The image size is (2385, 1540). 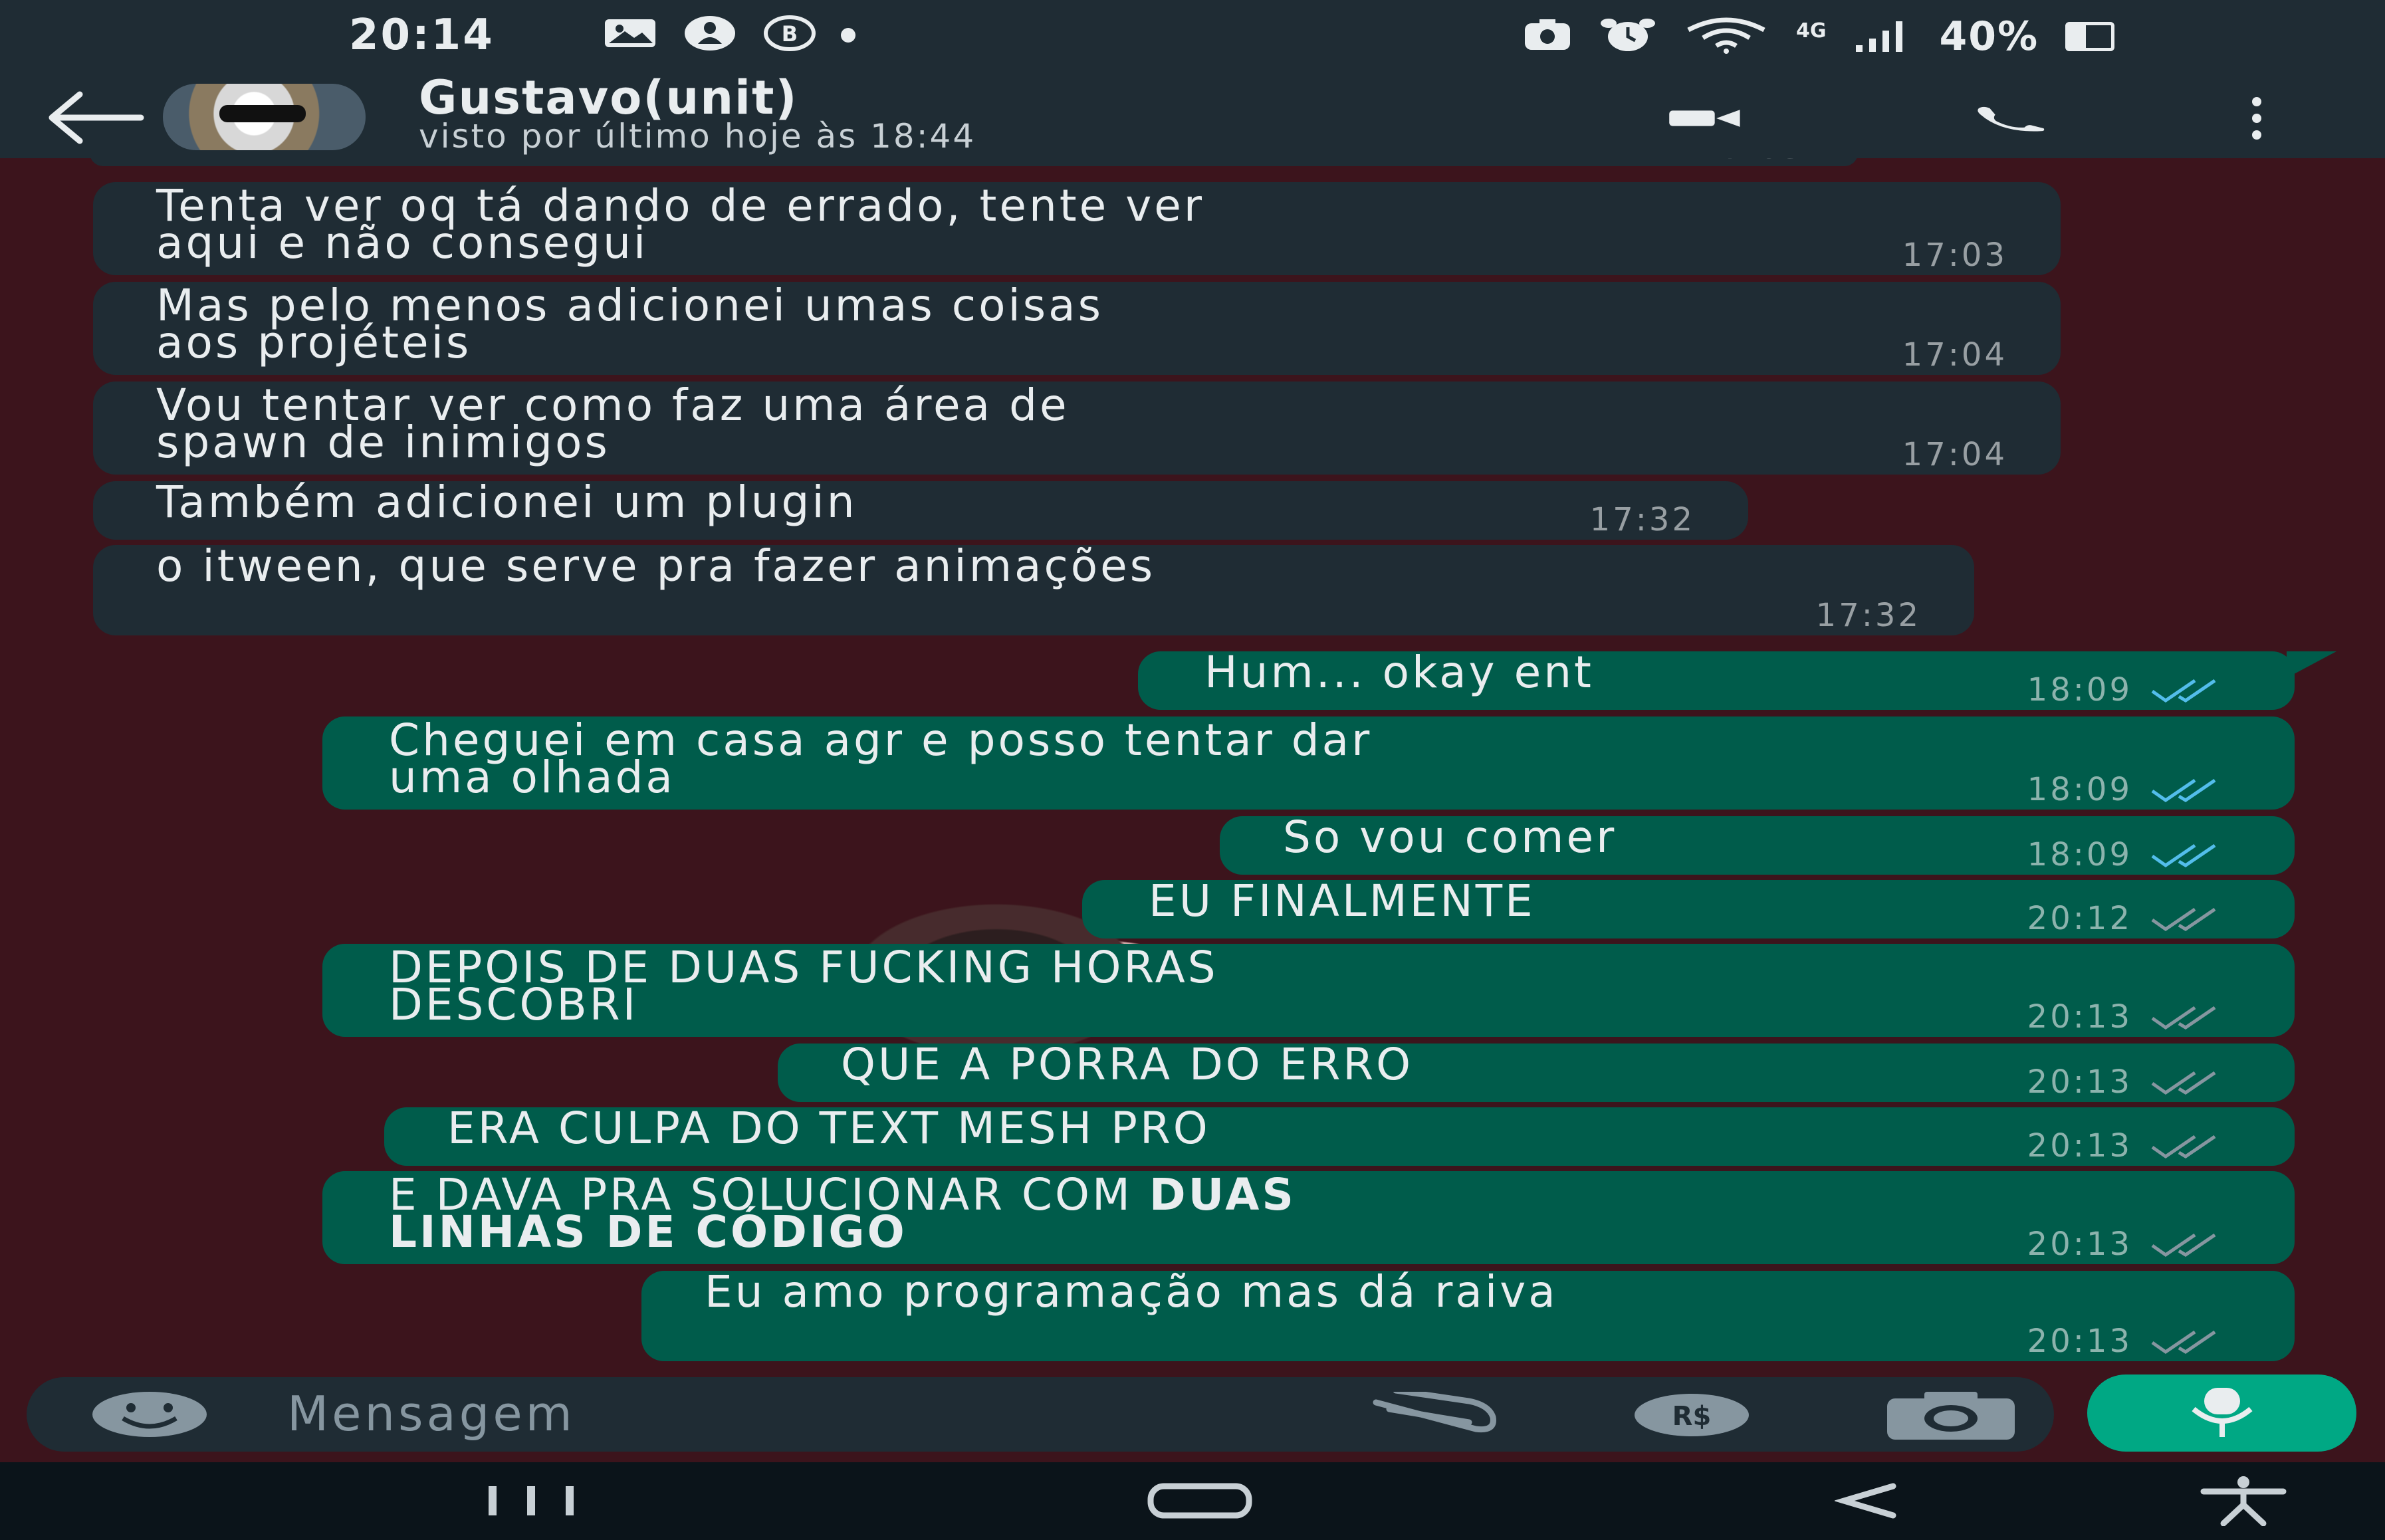 What do you see at coordinates (709, 33) in the screenshot?
I see `contacts-notification-icon` at bounding box center [709, 33].